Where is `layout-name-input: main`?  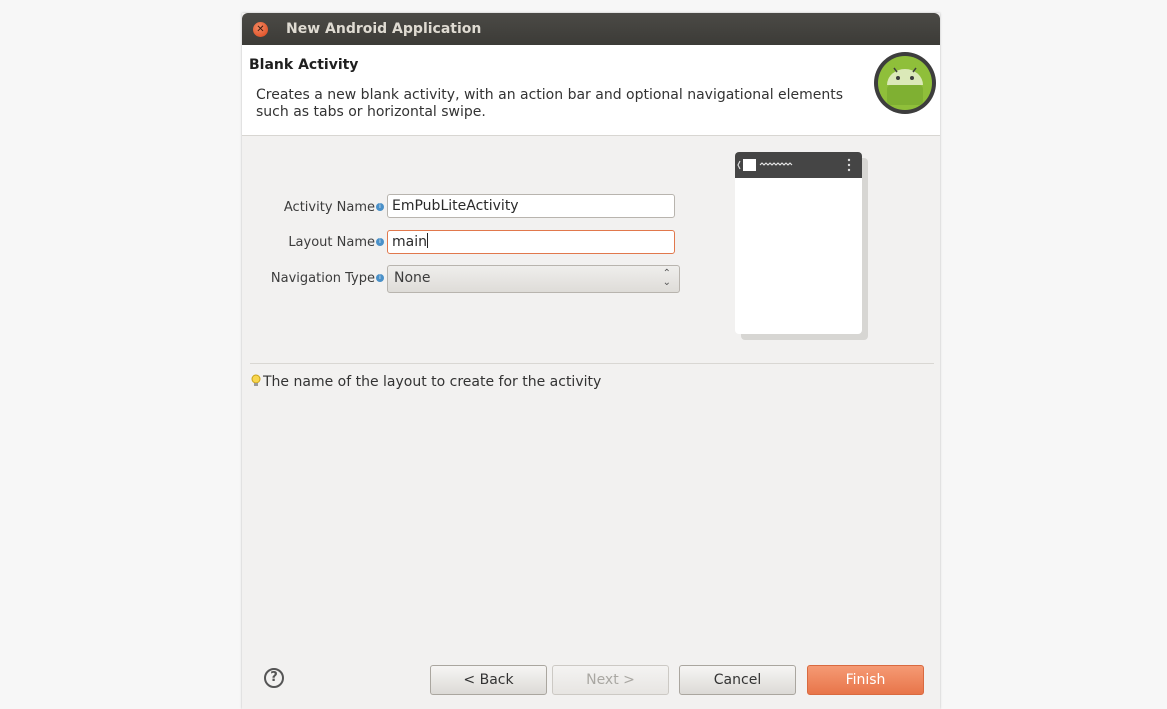
layout-name-input: main is located at coordinates (531, 242).